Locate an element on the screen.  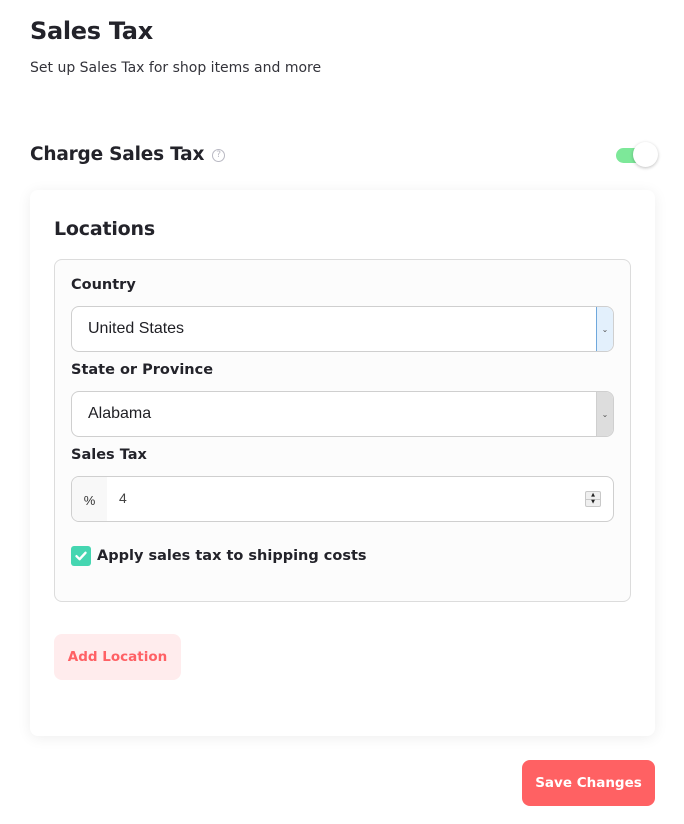
state-select: Alabama ⌄ is located at coordinates (342, 414).